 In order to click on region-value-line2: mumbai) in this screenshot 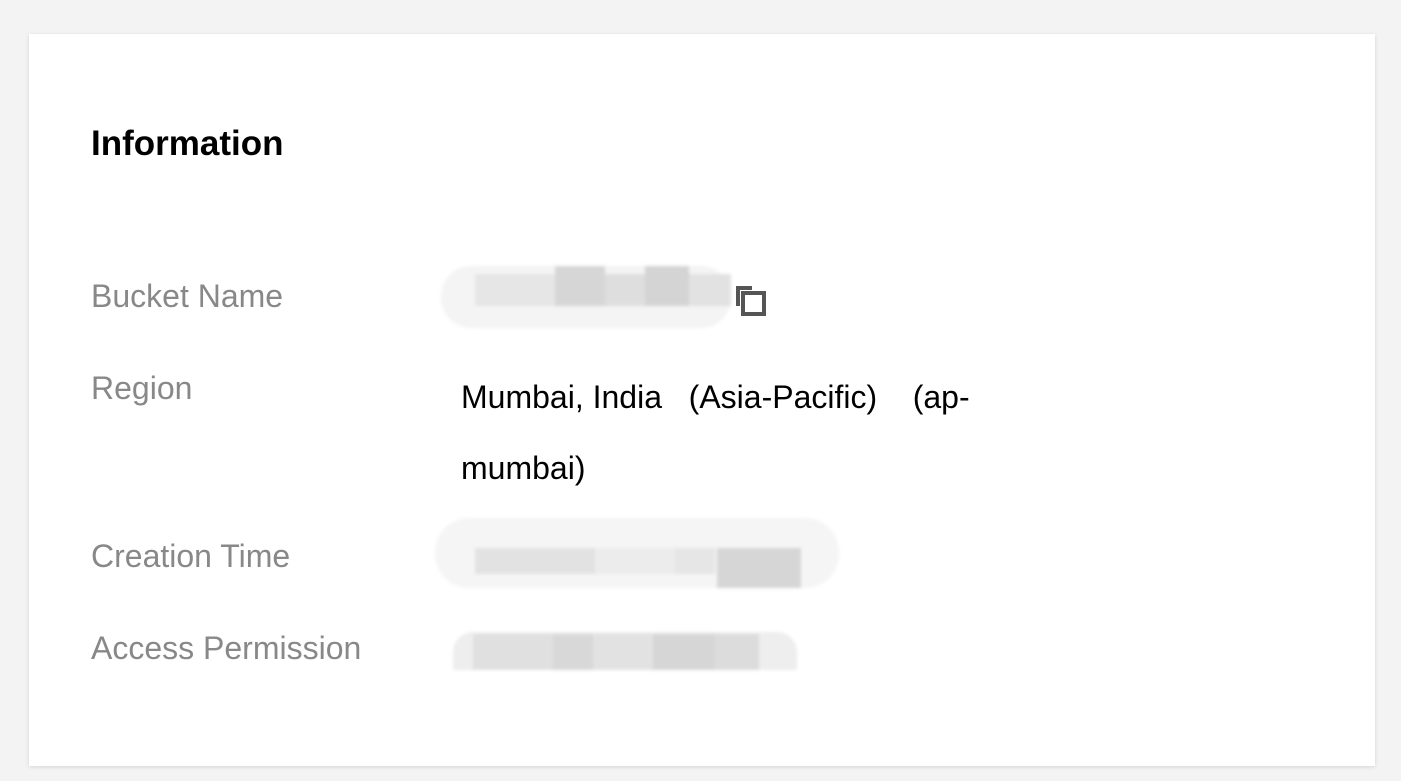, I will do `click(523, 468)`.